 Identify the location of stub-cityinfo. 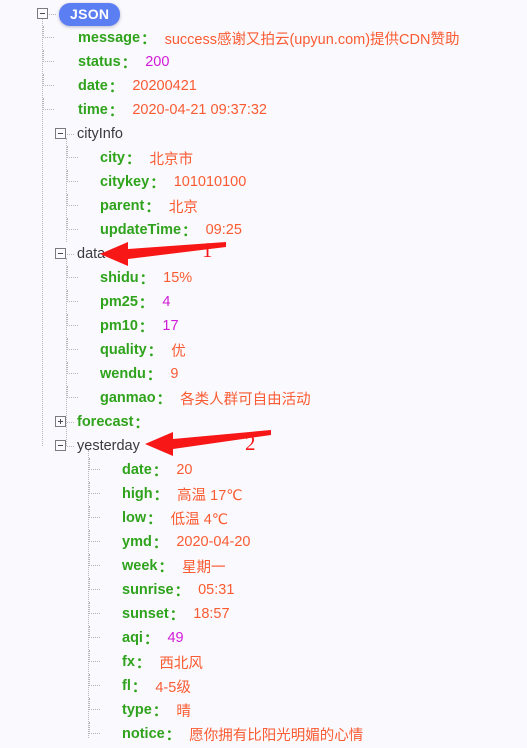
(70, 134).